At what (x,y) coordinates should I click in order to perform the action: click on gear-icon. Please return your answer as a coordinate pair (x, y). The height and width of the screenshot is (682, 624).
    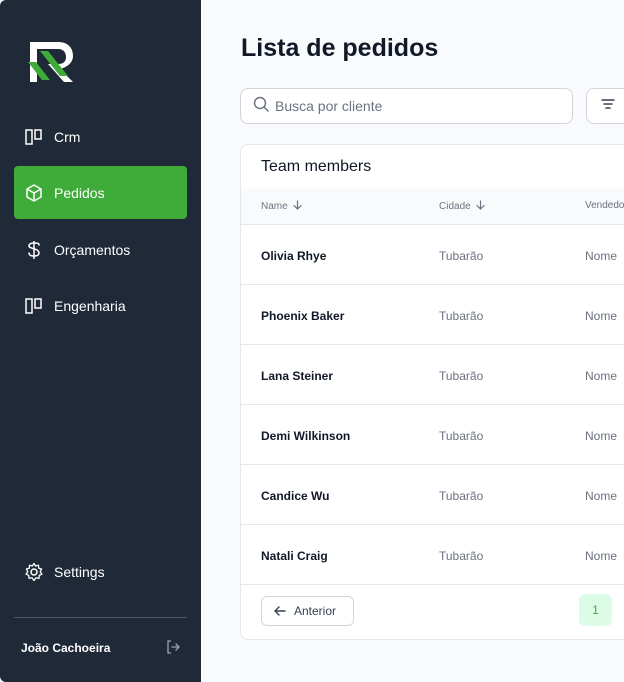
    Looking at the image, I should click on (34, 572).